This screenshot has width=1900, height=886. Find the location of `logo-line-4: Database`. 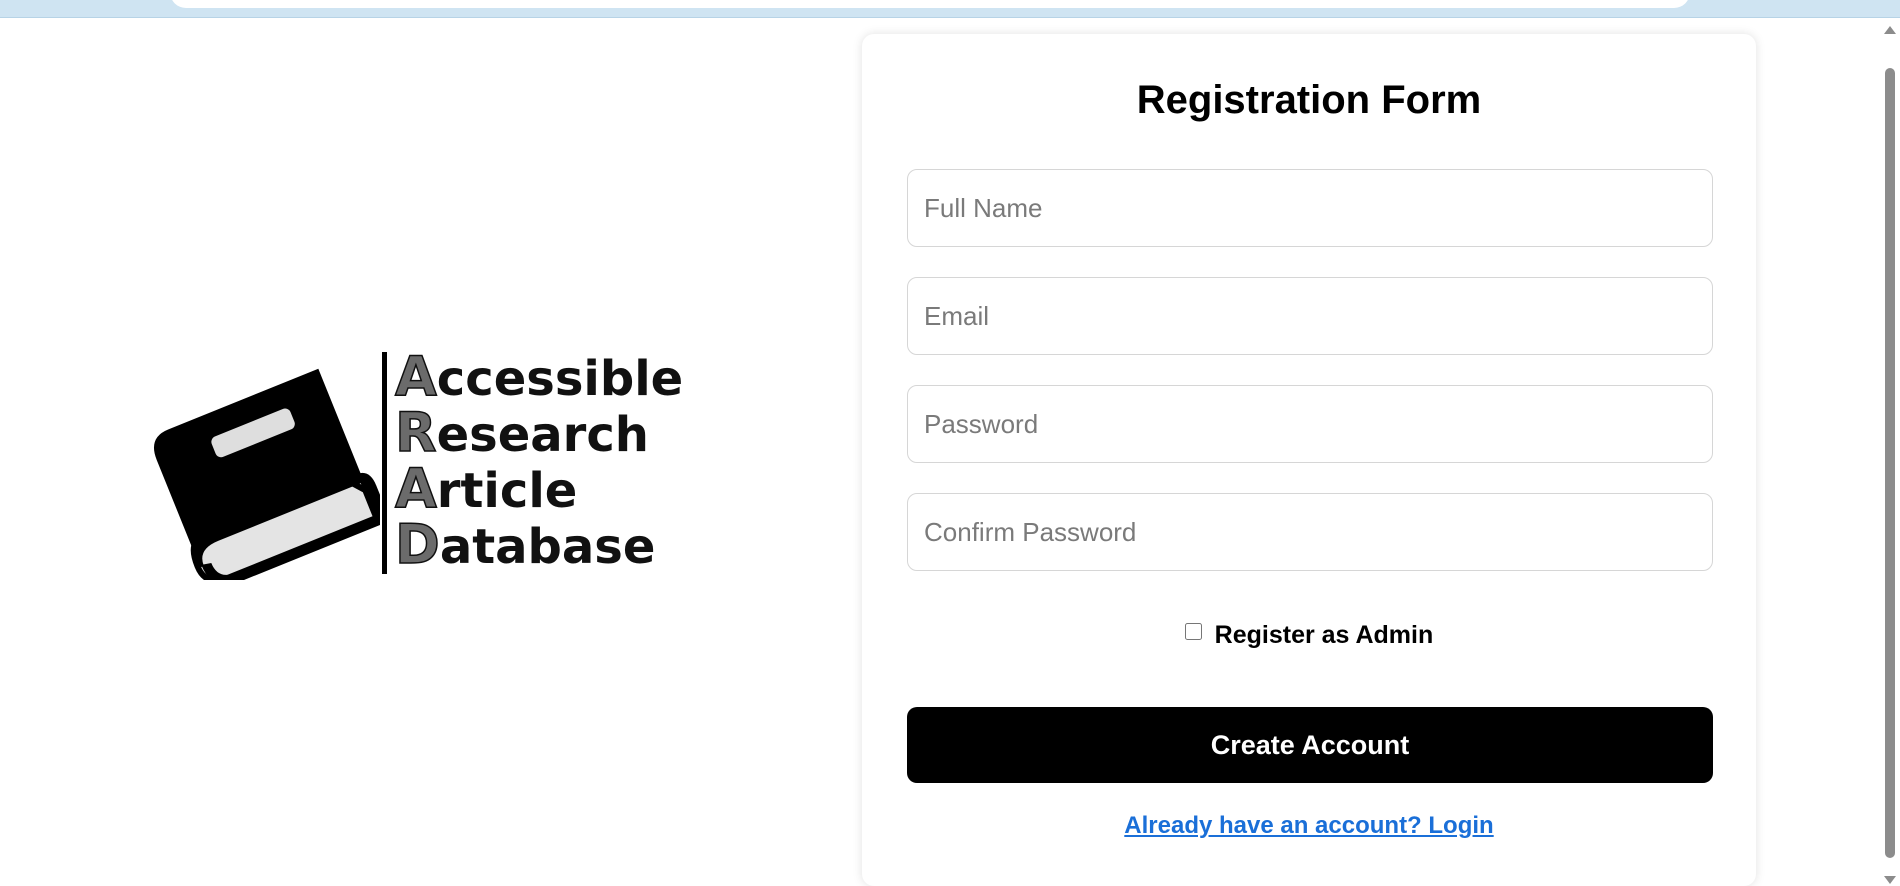

logo-line-4: Database is located at coordinates (525, 544).